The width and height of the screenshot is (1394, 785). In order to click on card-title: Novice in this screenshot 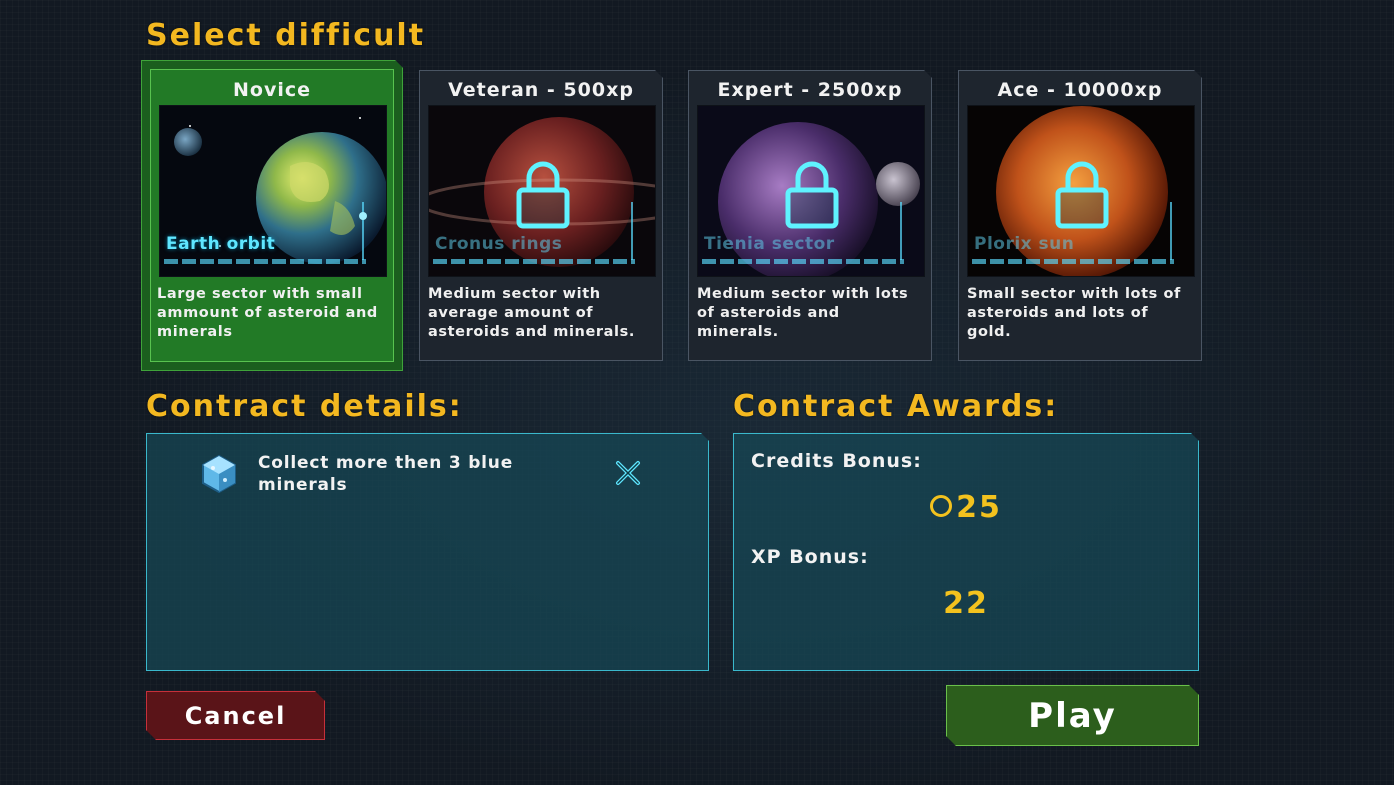, I will do `click(271, 90)`.